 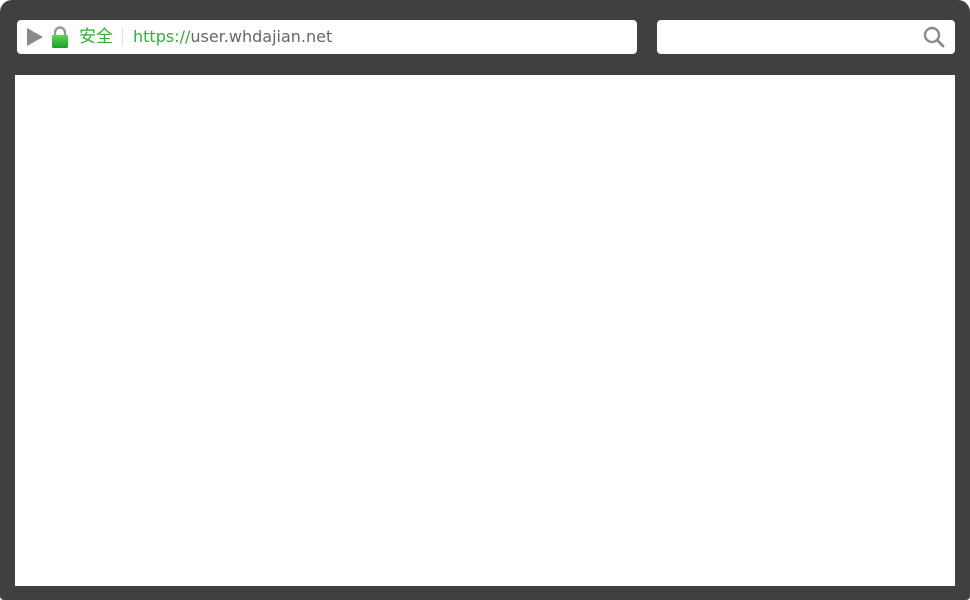 I want to click on address-bar: 安全 https://user.whdajian.net, so click(x=327, y=37).